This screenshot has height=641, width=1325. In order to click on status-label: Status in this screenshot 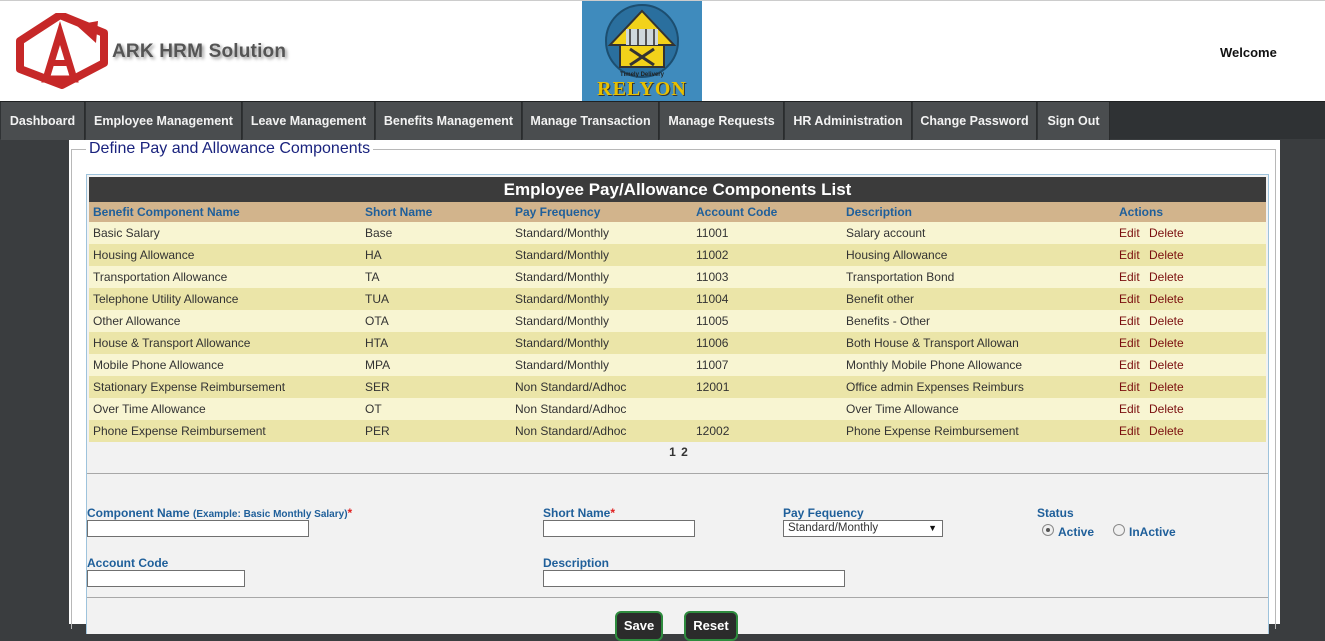, I will do `click(1055, 513)`.